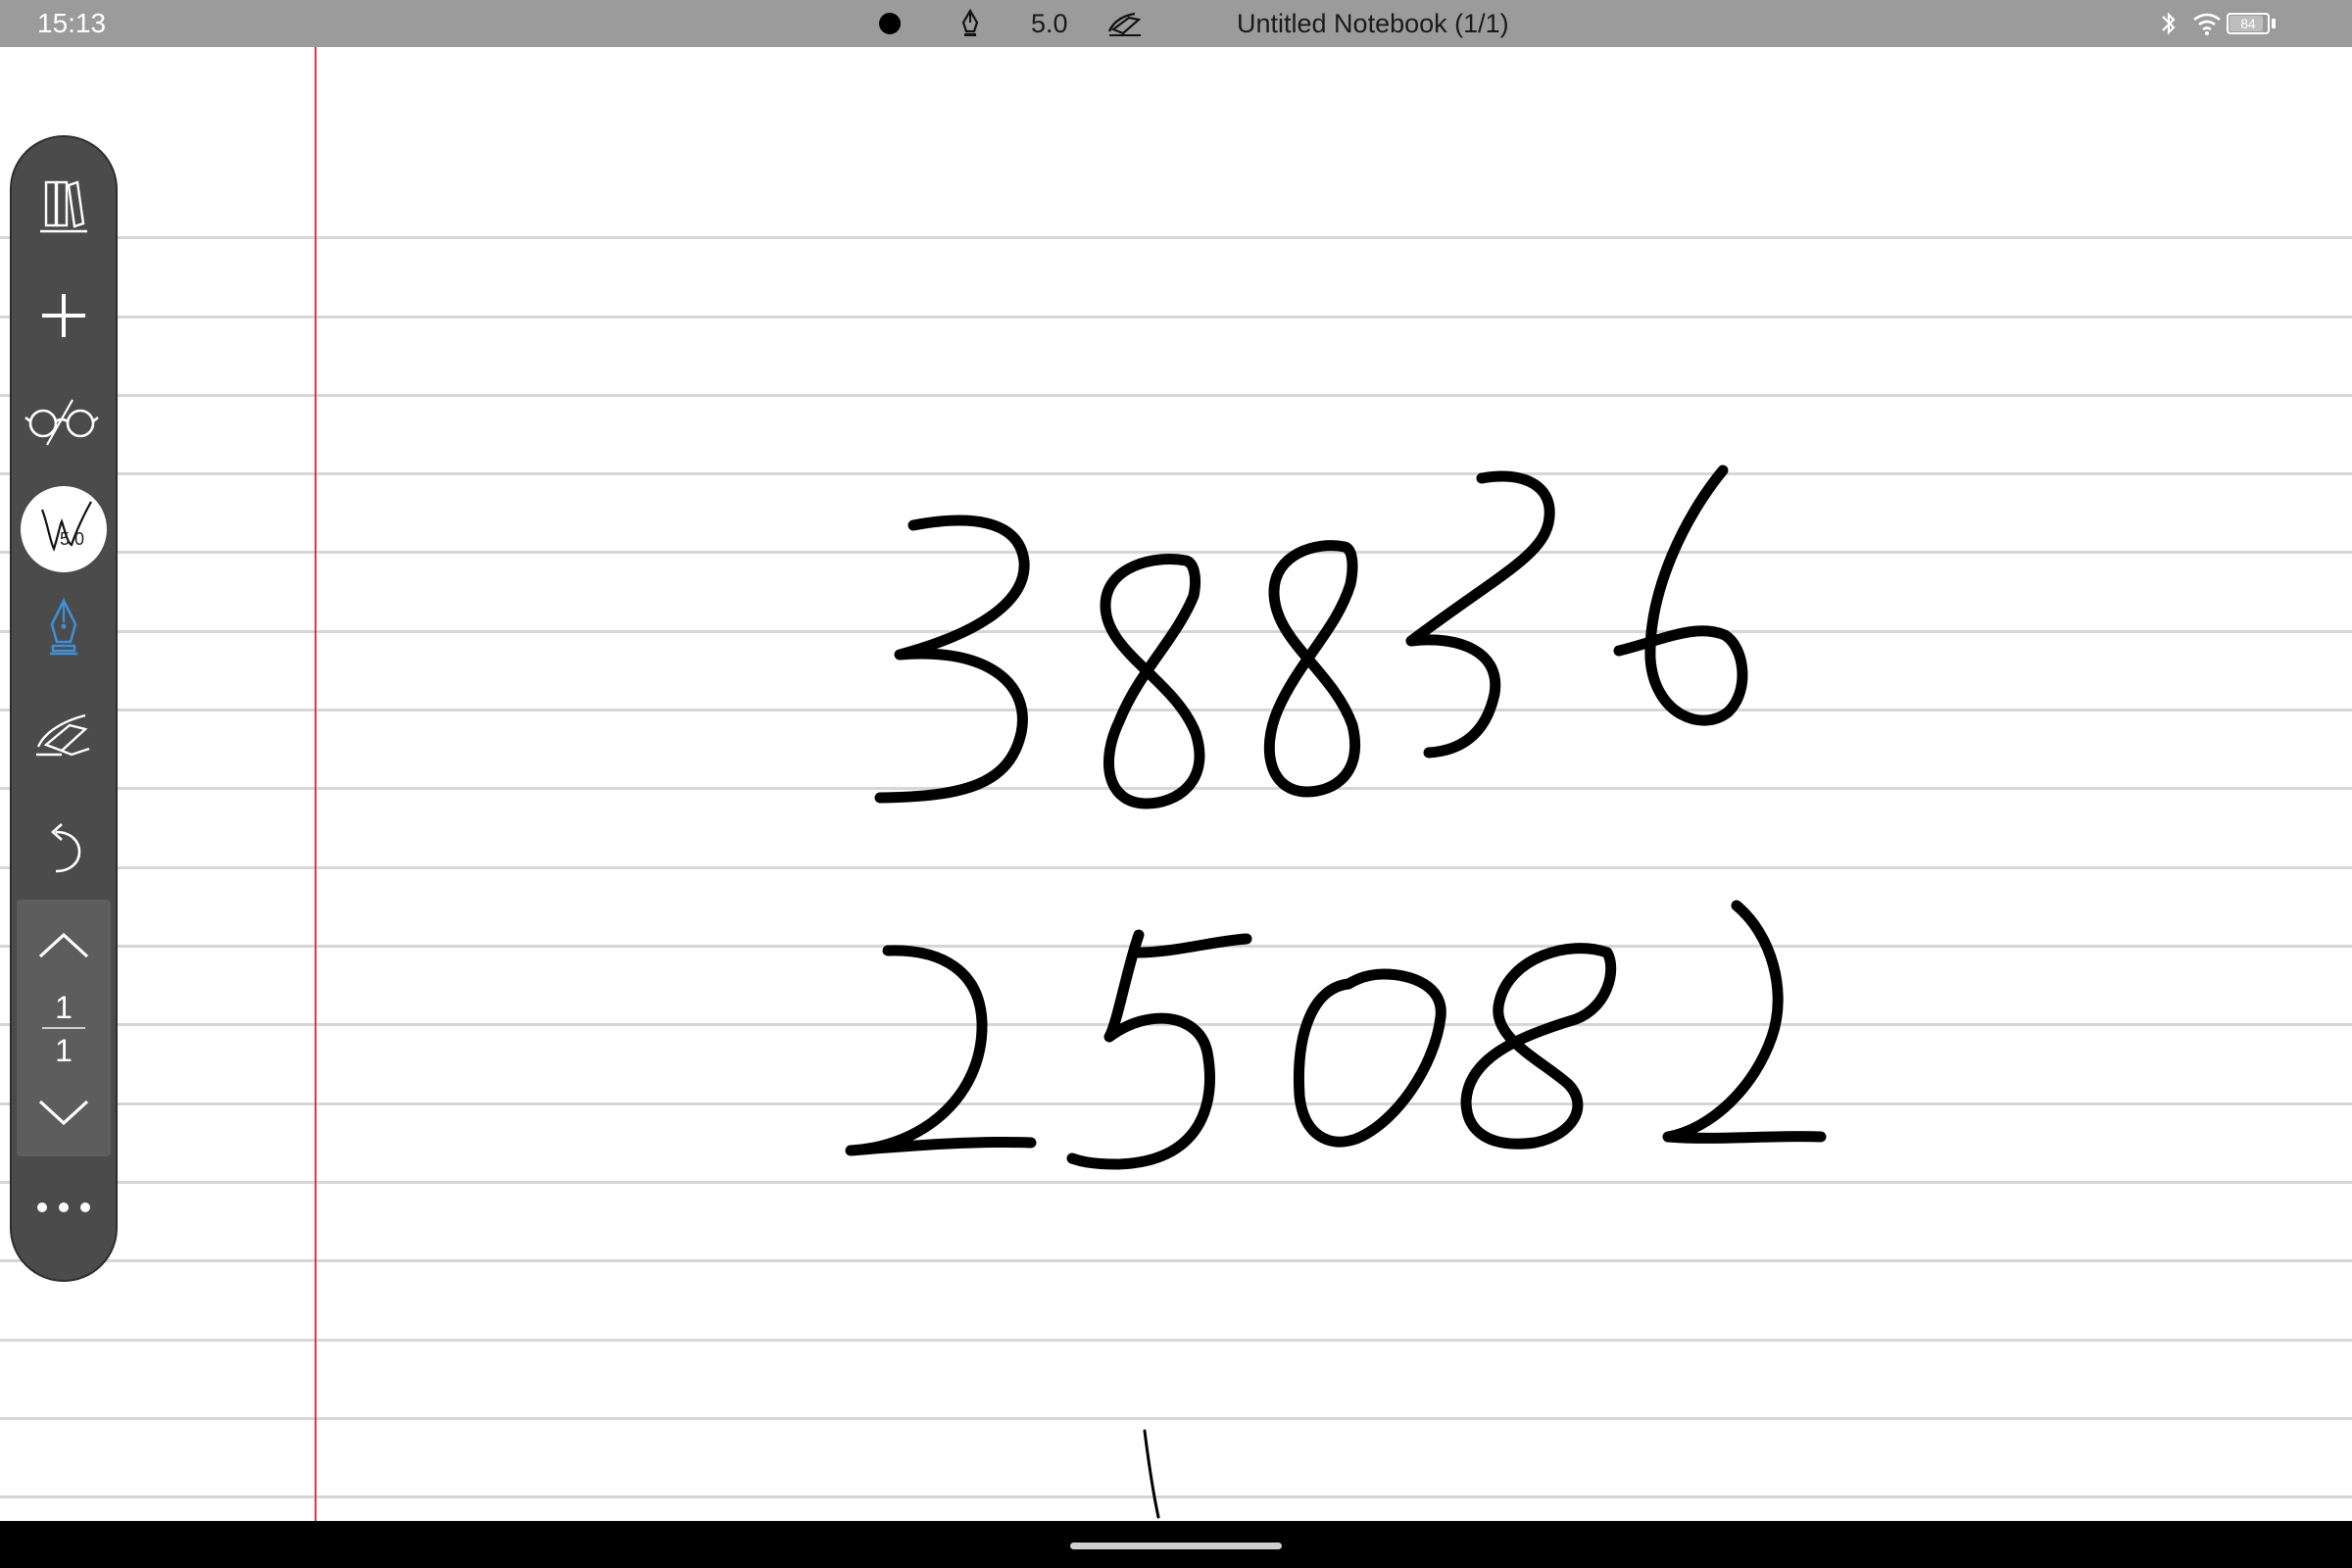  Describe the element at coordinates (890, 23) in the screenshot. I see `record-dot-icon` at that location.